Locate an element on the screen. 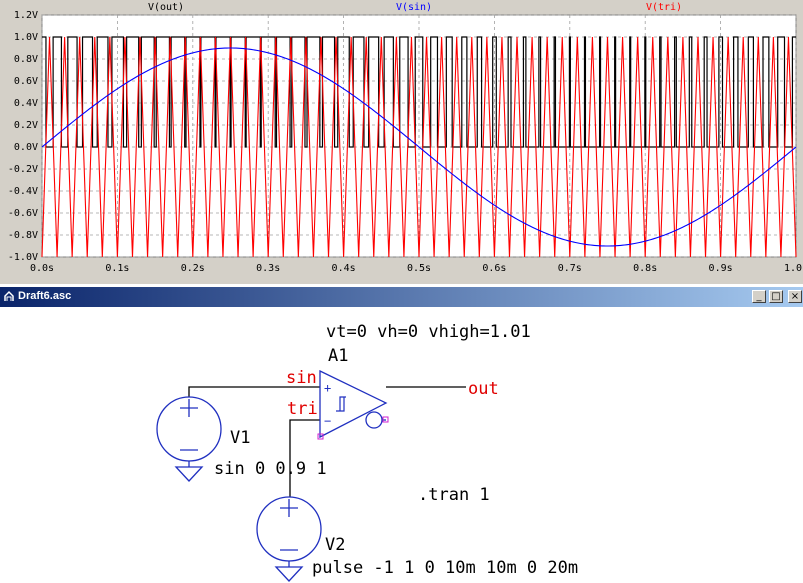 The image size is (803, 583). x-tick-label: 1.0s is located at coordinates (793, 268).